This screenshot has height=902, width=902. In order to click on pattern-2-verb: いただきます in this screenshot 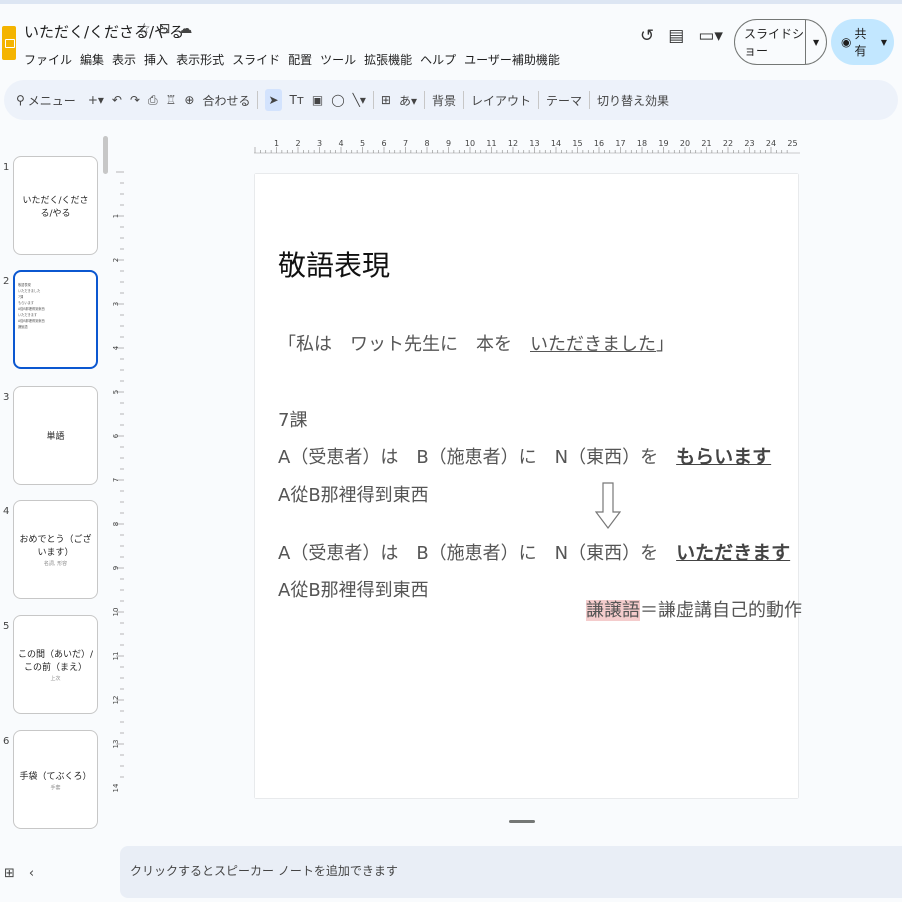, I will do `click(733, 553)`.